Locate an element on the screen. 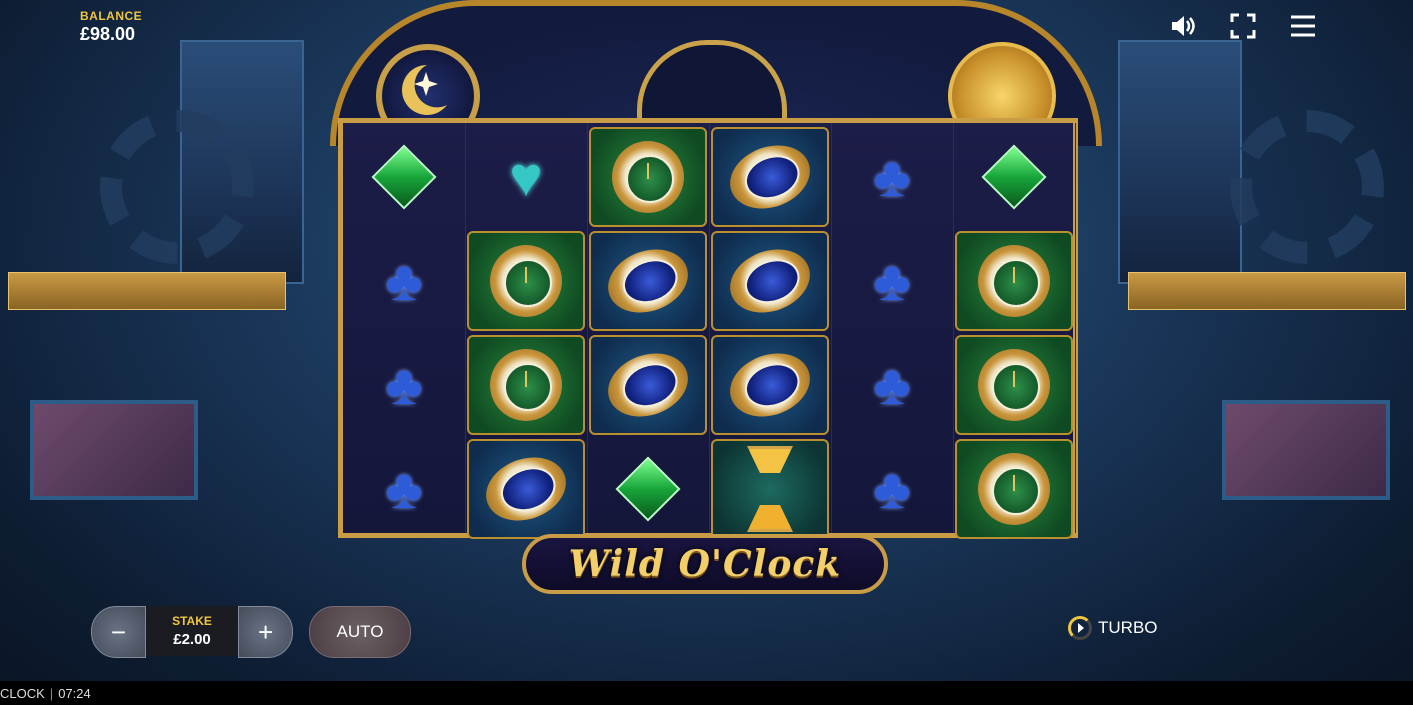 The height and width of the screenshot is (705, 1413). stake-display: STAKE £2.00 is located at coordinates (192, 631).